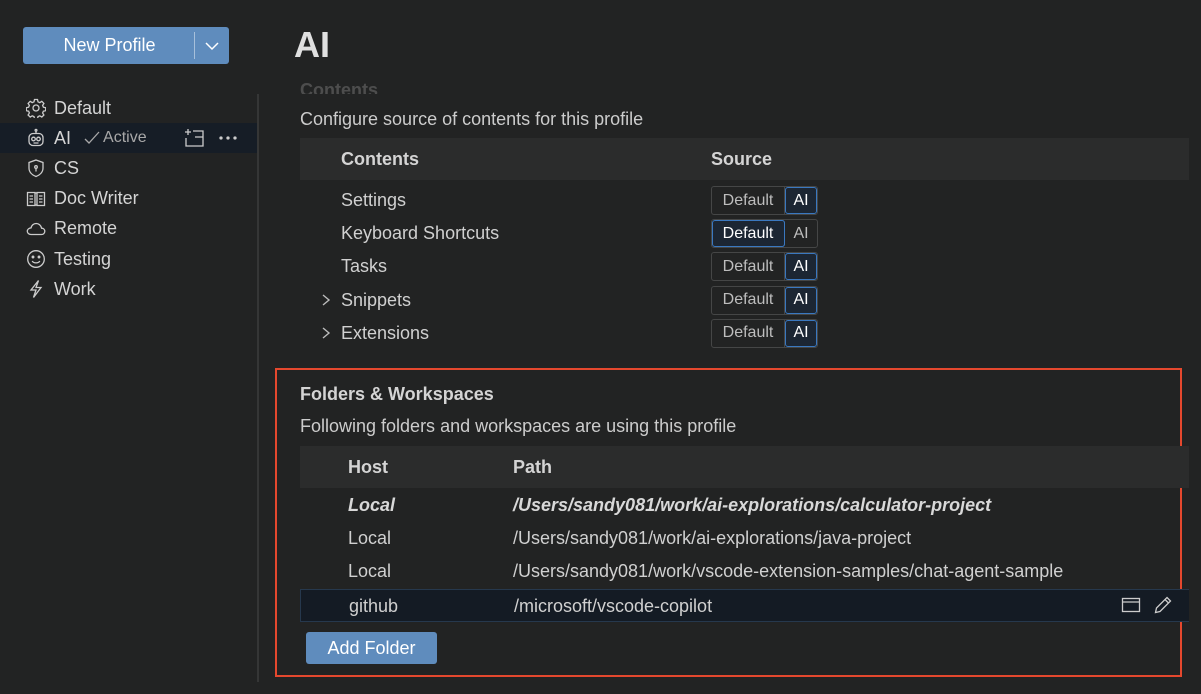 The height and width of the screenshot is (694, 1201). What do you see at coordinates (380, 159) in the screenshot?
I see `header-contents: Contents` at bounding box center [380, 159].